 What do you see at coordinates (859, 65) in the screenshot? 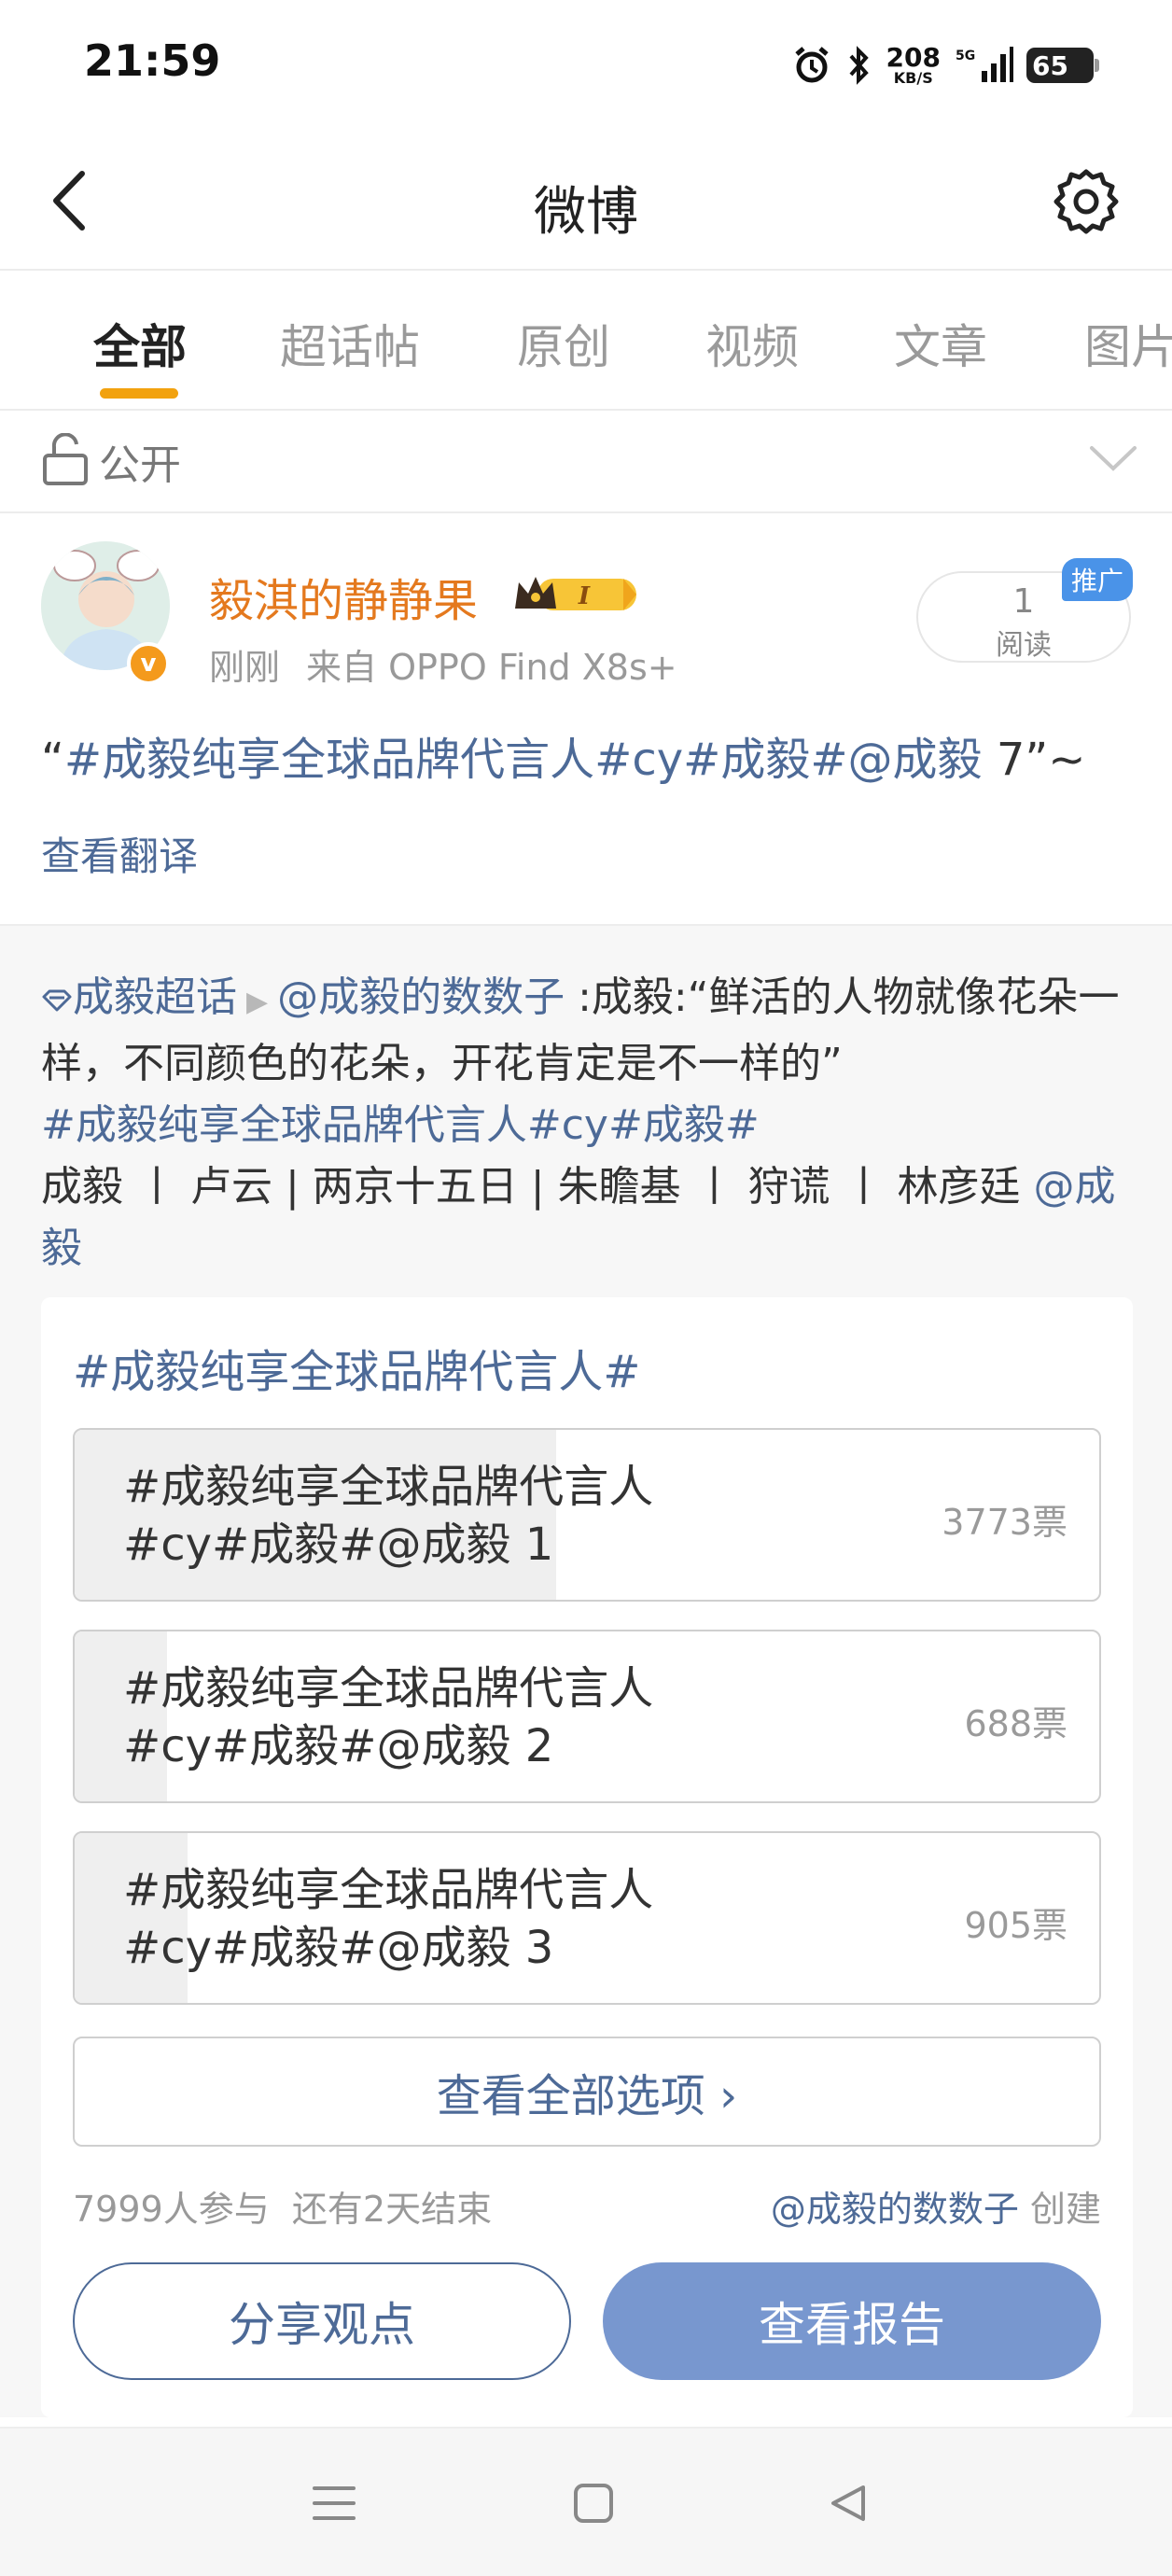
I see `bluetooth-icon` at bounding box center [859, 65].